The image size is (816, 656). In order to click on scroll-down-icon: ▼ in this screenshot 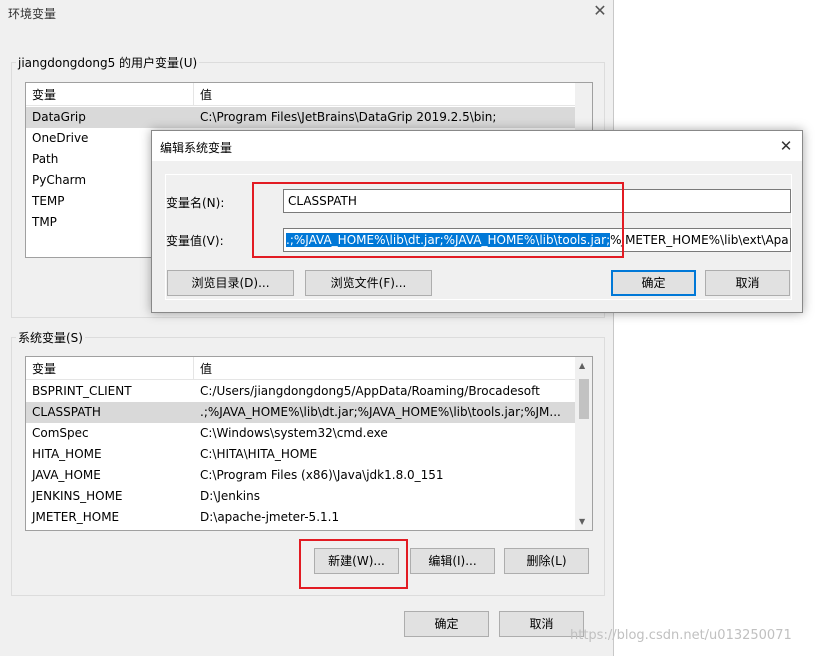, I will do `click(582, 521)`.